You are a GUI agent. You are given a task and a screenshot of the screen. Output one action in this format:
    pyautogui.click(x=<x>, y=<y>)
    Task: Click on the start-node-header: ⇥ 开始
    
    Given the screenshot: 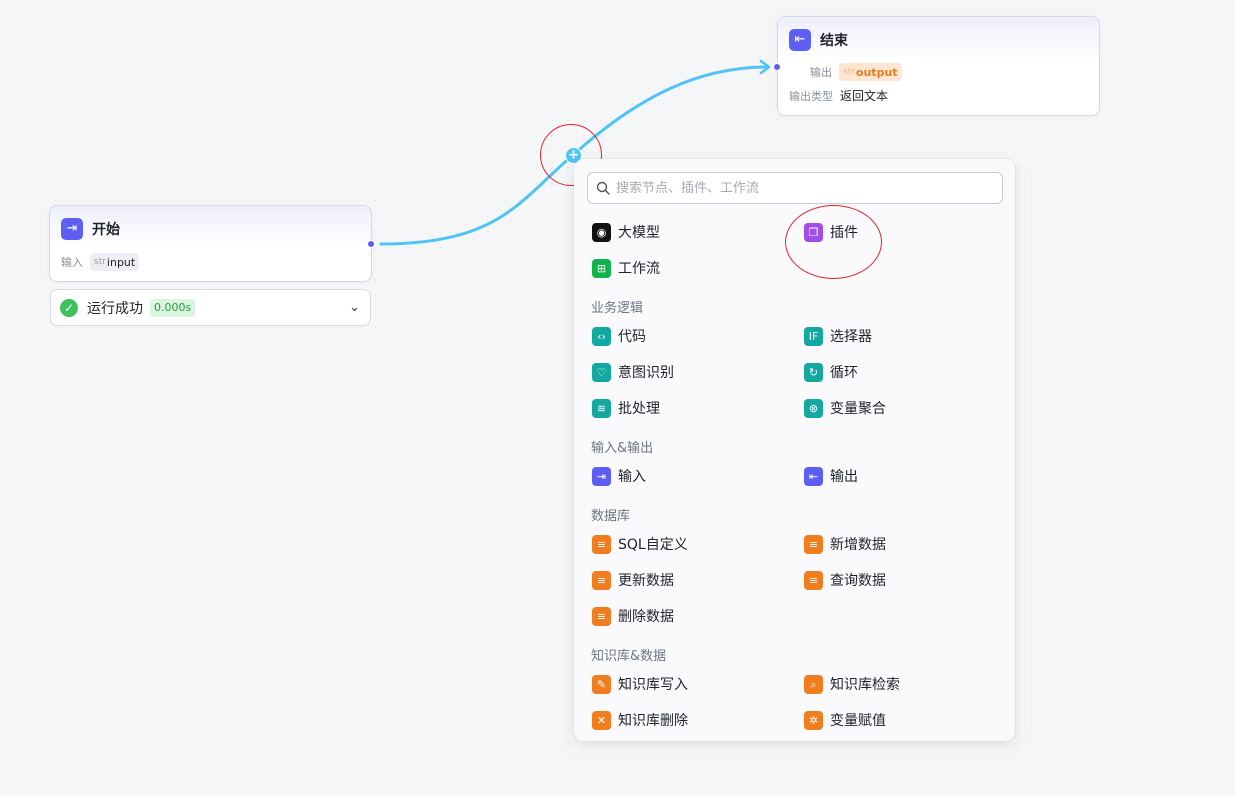 What is the action you would take?
    pyautogui.click(x=216, y=229)
    